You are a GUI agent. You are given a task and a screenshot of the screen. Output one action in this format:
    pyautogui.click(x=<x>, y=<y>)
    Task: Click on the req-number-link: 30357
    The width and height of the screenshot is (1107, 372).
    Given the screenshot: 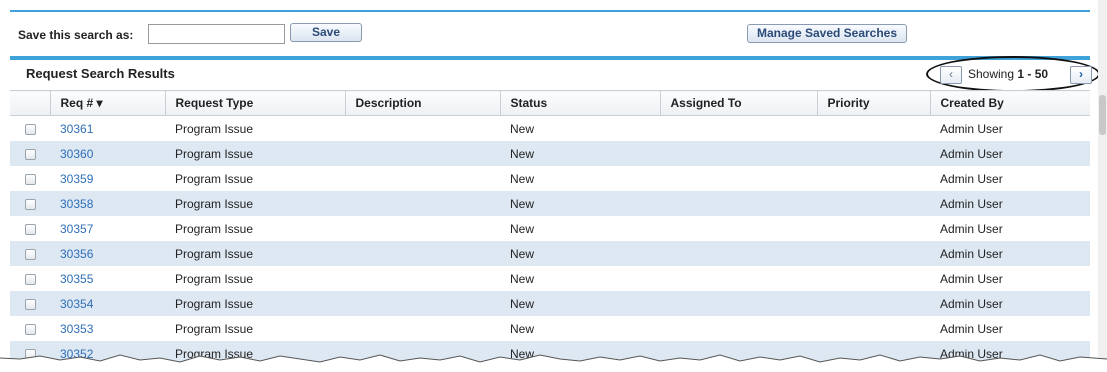 What is the action you would take?
    pyautogui.click(x=76, y=229)
    